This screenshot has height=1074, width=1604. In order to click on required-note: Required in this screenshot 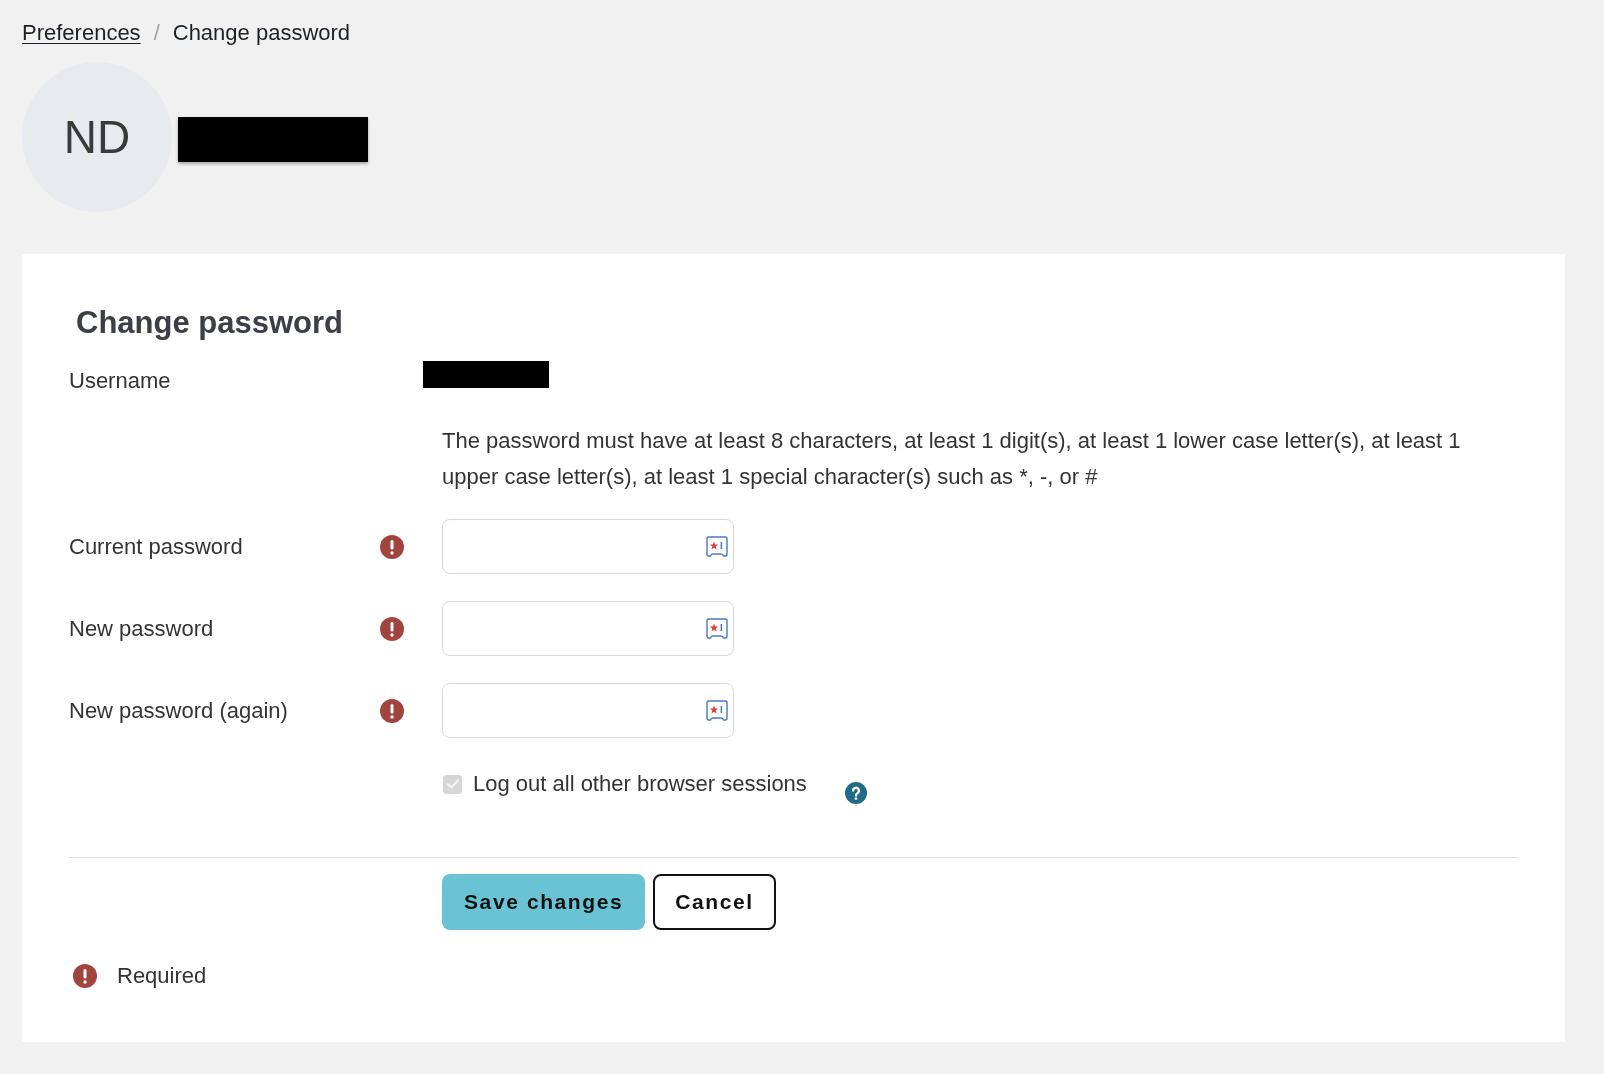, I will do `click(162, 976)`.